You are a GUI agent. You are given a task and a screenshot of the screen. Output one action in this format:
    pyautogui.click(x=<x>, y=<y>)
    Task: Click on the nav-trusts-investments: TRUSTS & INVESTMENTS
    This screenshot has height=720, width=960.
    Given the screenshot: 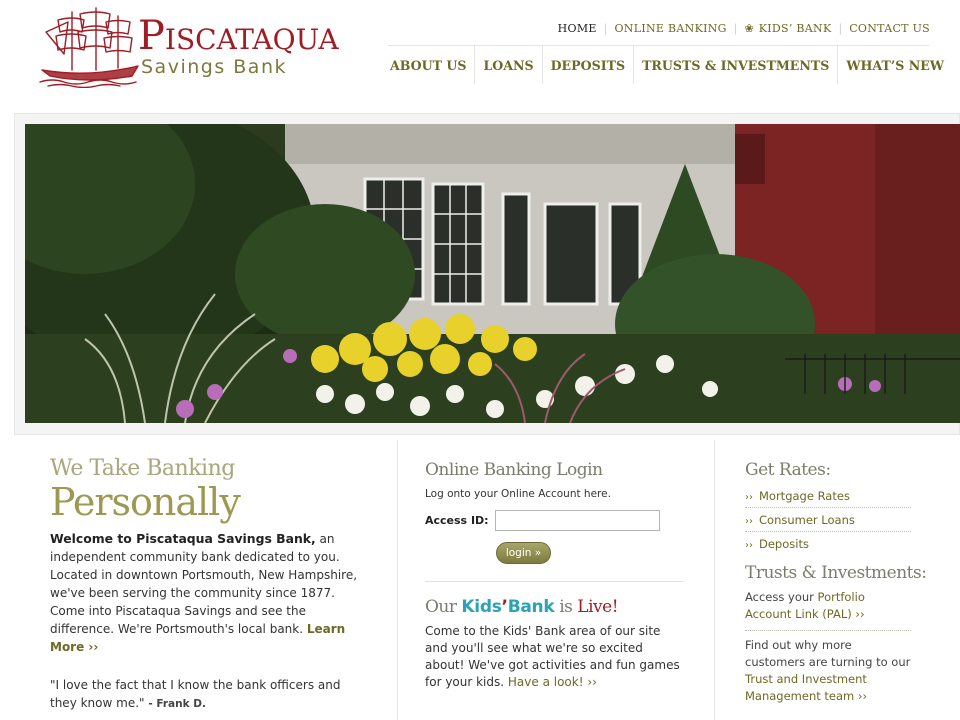 What is the action you would take?
    pyautogui.click(x=736, y=65)
    